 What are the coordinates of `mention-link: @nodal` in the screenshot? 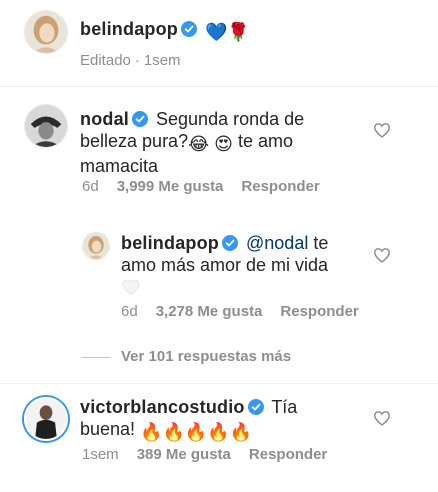 It's located at (277, 243).